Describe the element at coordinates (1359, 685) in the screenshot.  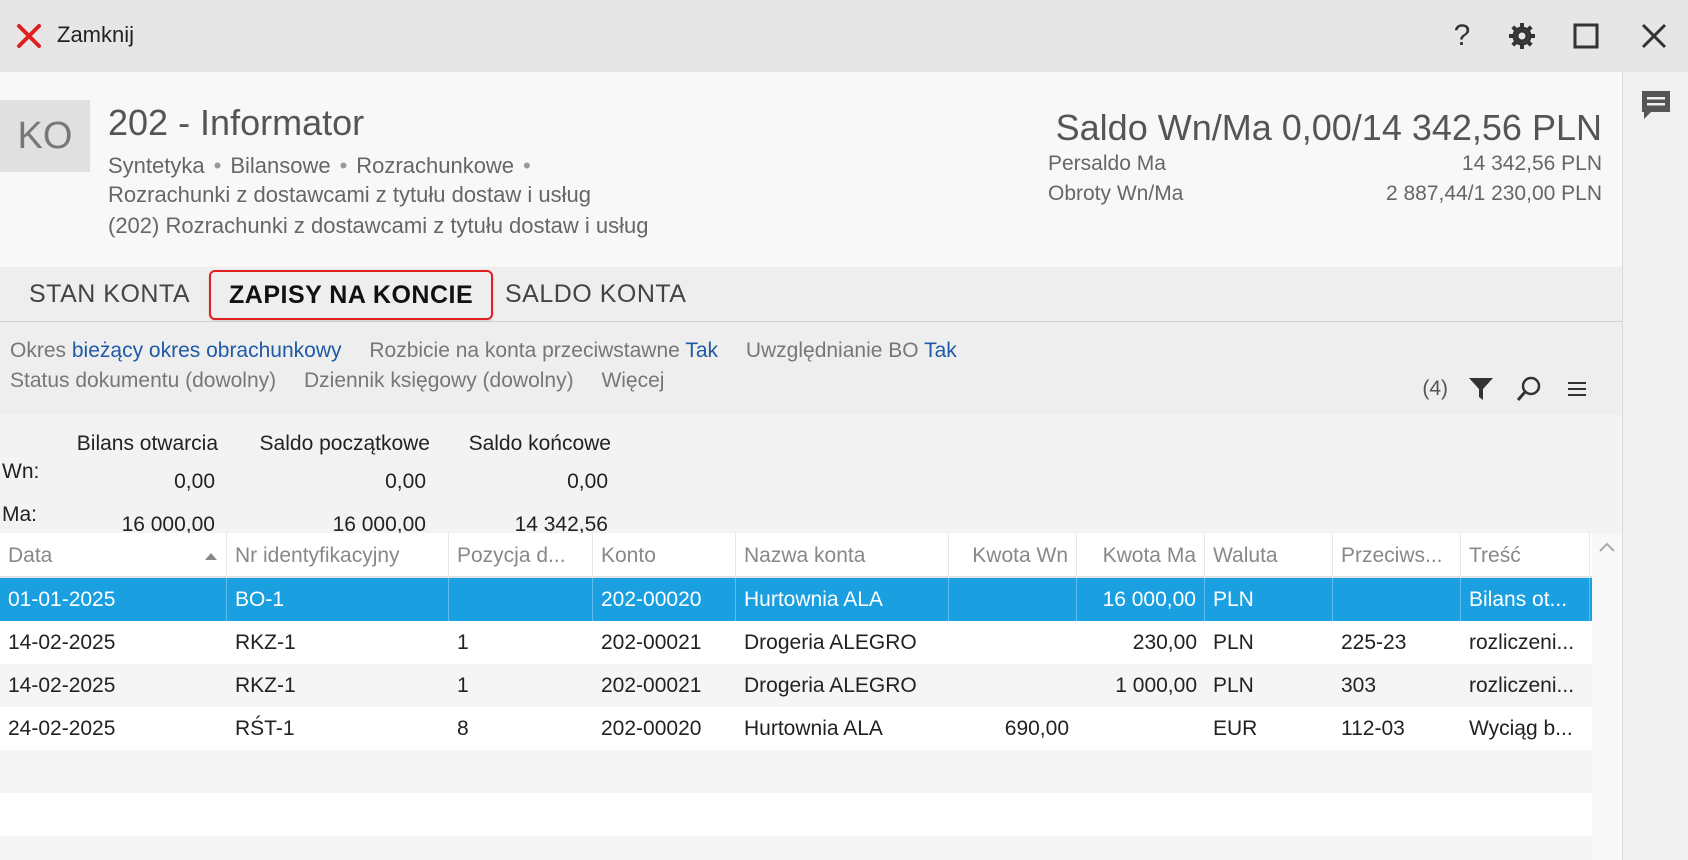
I see `cell-przeciwstawne: 303` at that location.